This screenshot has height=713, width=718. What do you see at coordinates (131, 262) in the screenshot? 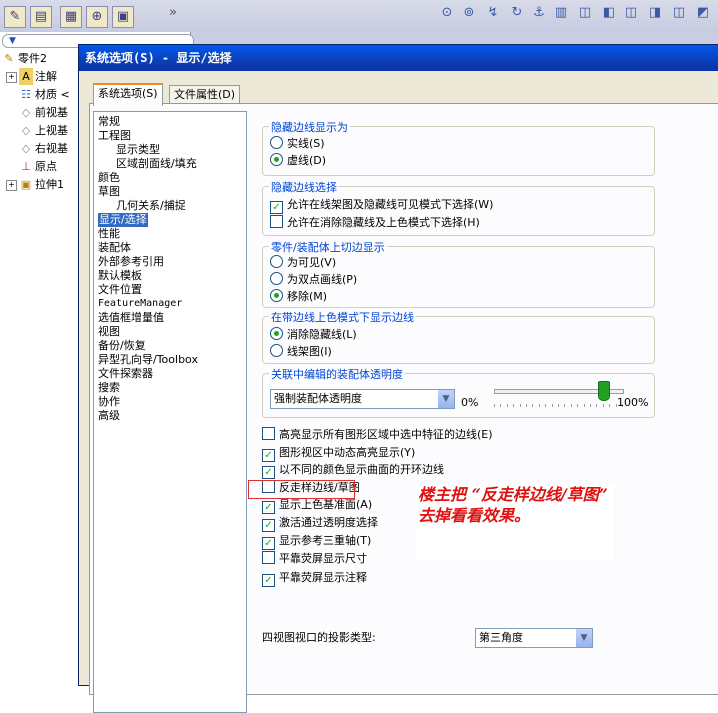
I see `options-tree-item: 外部参考引用` at bounding box center [131, 262].